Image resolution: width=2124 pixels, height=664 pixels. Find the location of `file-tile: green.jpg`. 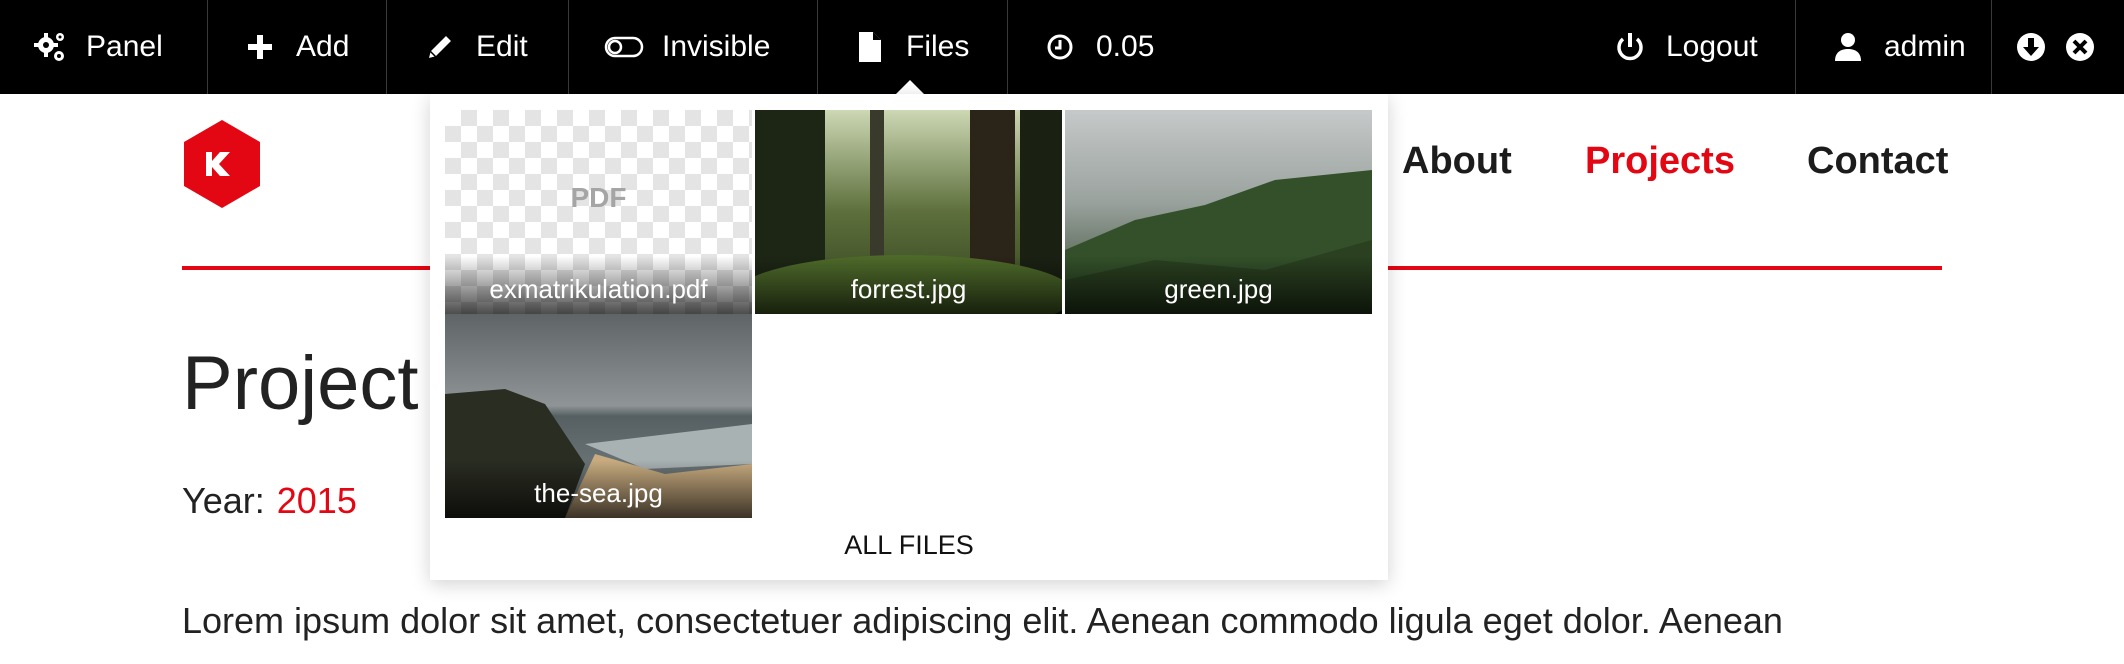

file-tile: green.jpg is located at coordinates (1218, 212).